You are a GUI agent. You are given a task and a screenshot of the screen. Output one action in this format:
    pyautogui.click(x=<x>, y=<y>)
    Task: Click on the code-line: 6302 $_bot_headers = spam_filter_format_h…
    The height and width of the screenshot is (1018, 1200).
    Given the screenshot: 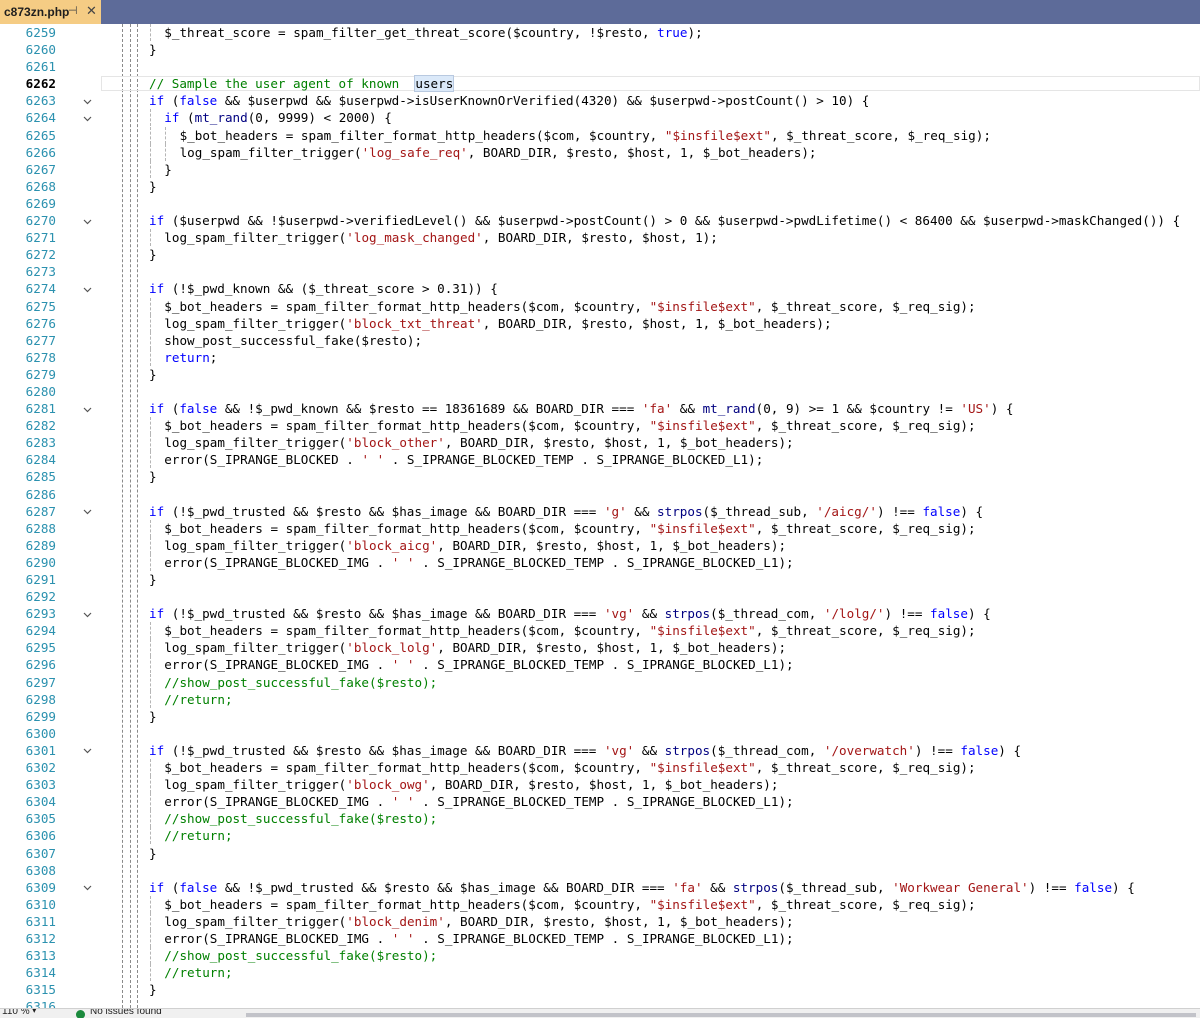 What is the action you would take?
    pyautogui.click(x=600, y=768)
    